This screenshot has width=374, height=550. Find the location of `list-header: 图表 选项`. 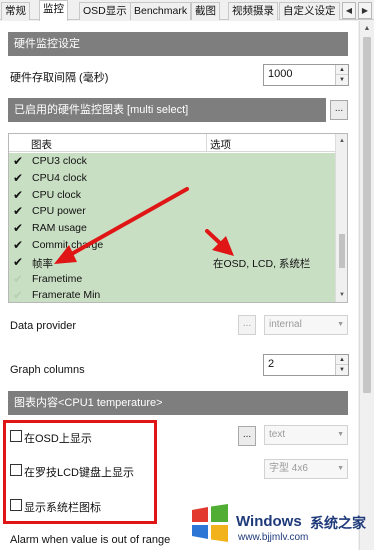

list-header: 图表 选项 is located at coordinates (172, 143).